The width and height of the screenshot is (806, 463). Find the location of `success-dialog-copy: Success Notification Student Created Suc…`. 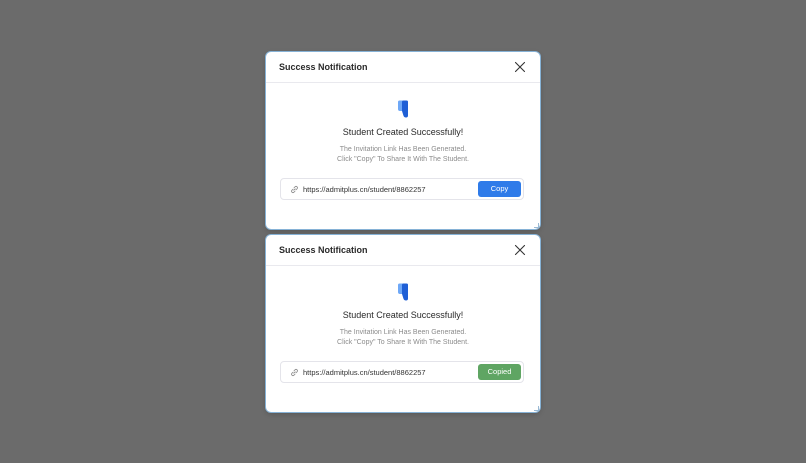

success-dialog-copy: Success Notification Student Created Suc… is located at coordinates (403, 140).